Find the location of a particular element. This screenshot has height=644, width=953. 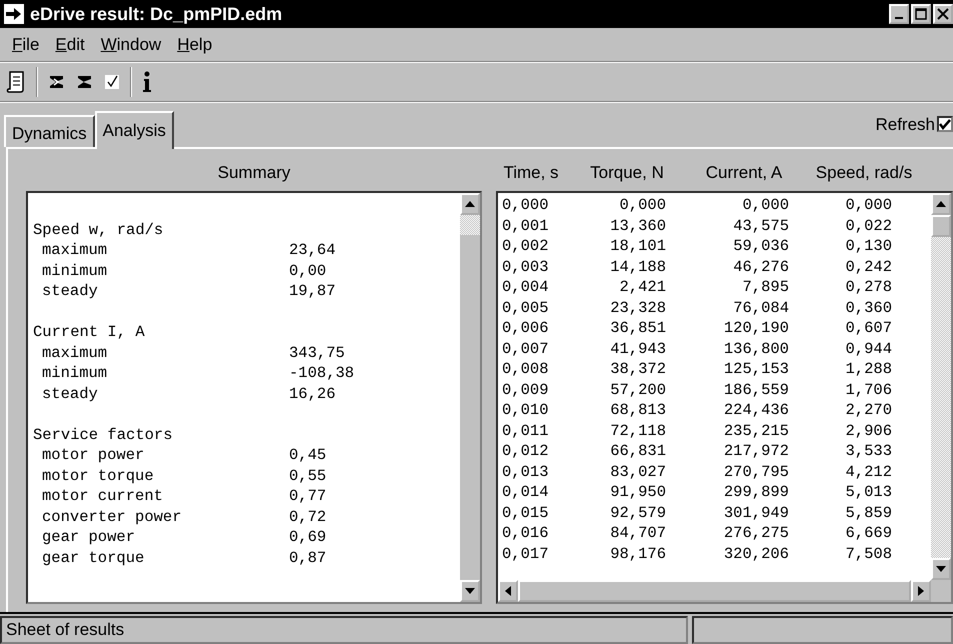

table-cell-text: 125,153 is located at coordinates (755, 369).